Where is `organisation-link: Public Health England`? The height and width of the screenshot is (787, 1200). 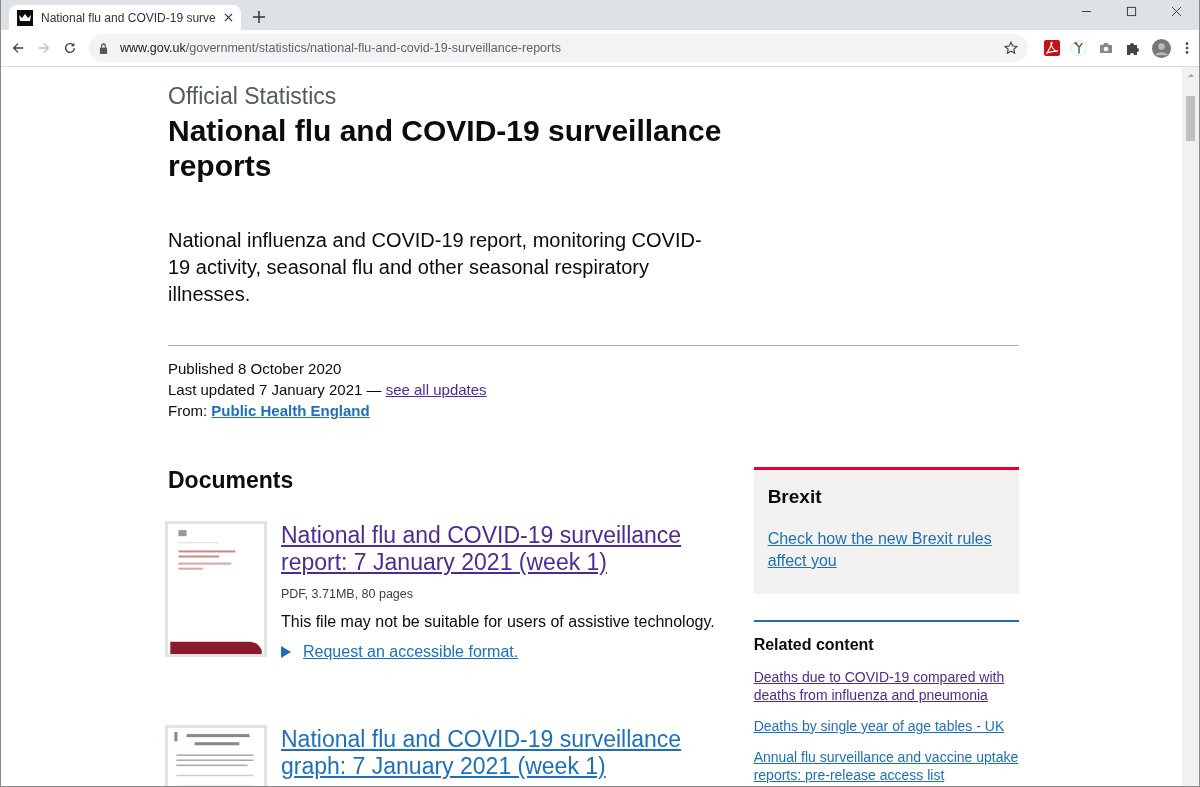
organisation-link: Public Health England is located at coordinates (290, 410).